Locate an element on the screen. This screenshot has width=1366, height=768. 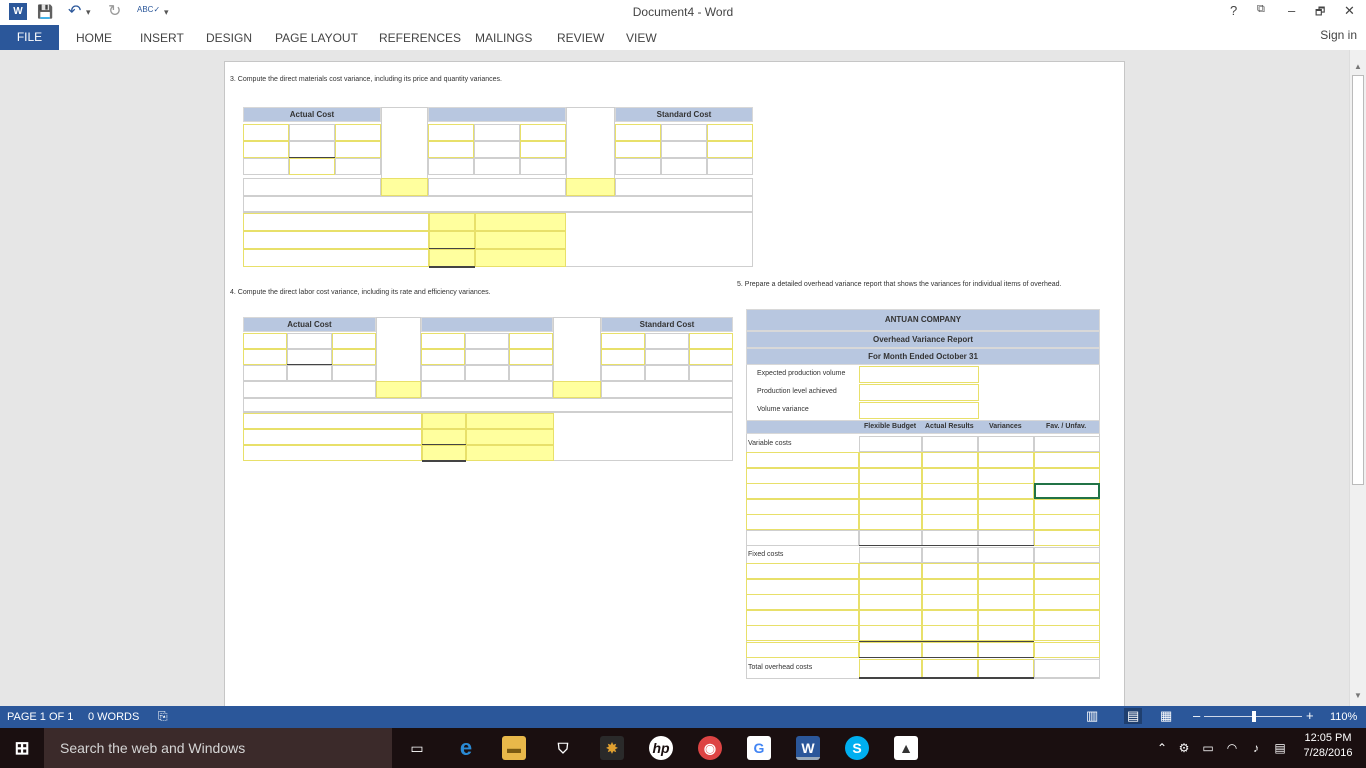
scroll-up-icon: ▲ is located at coordinates (1358, 67).